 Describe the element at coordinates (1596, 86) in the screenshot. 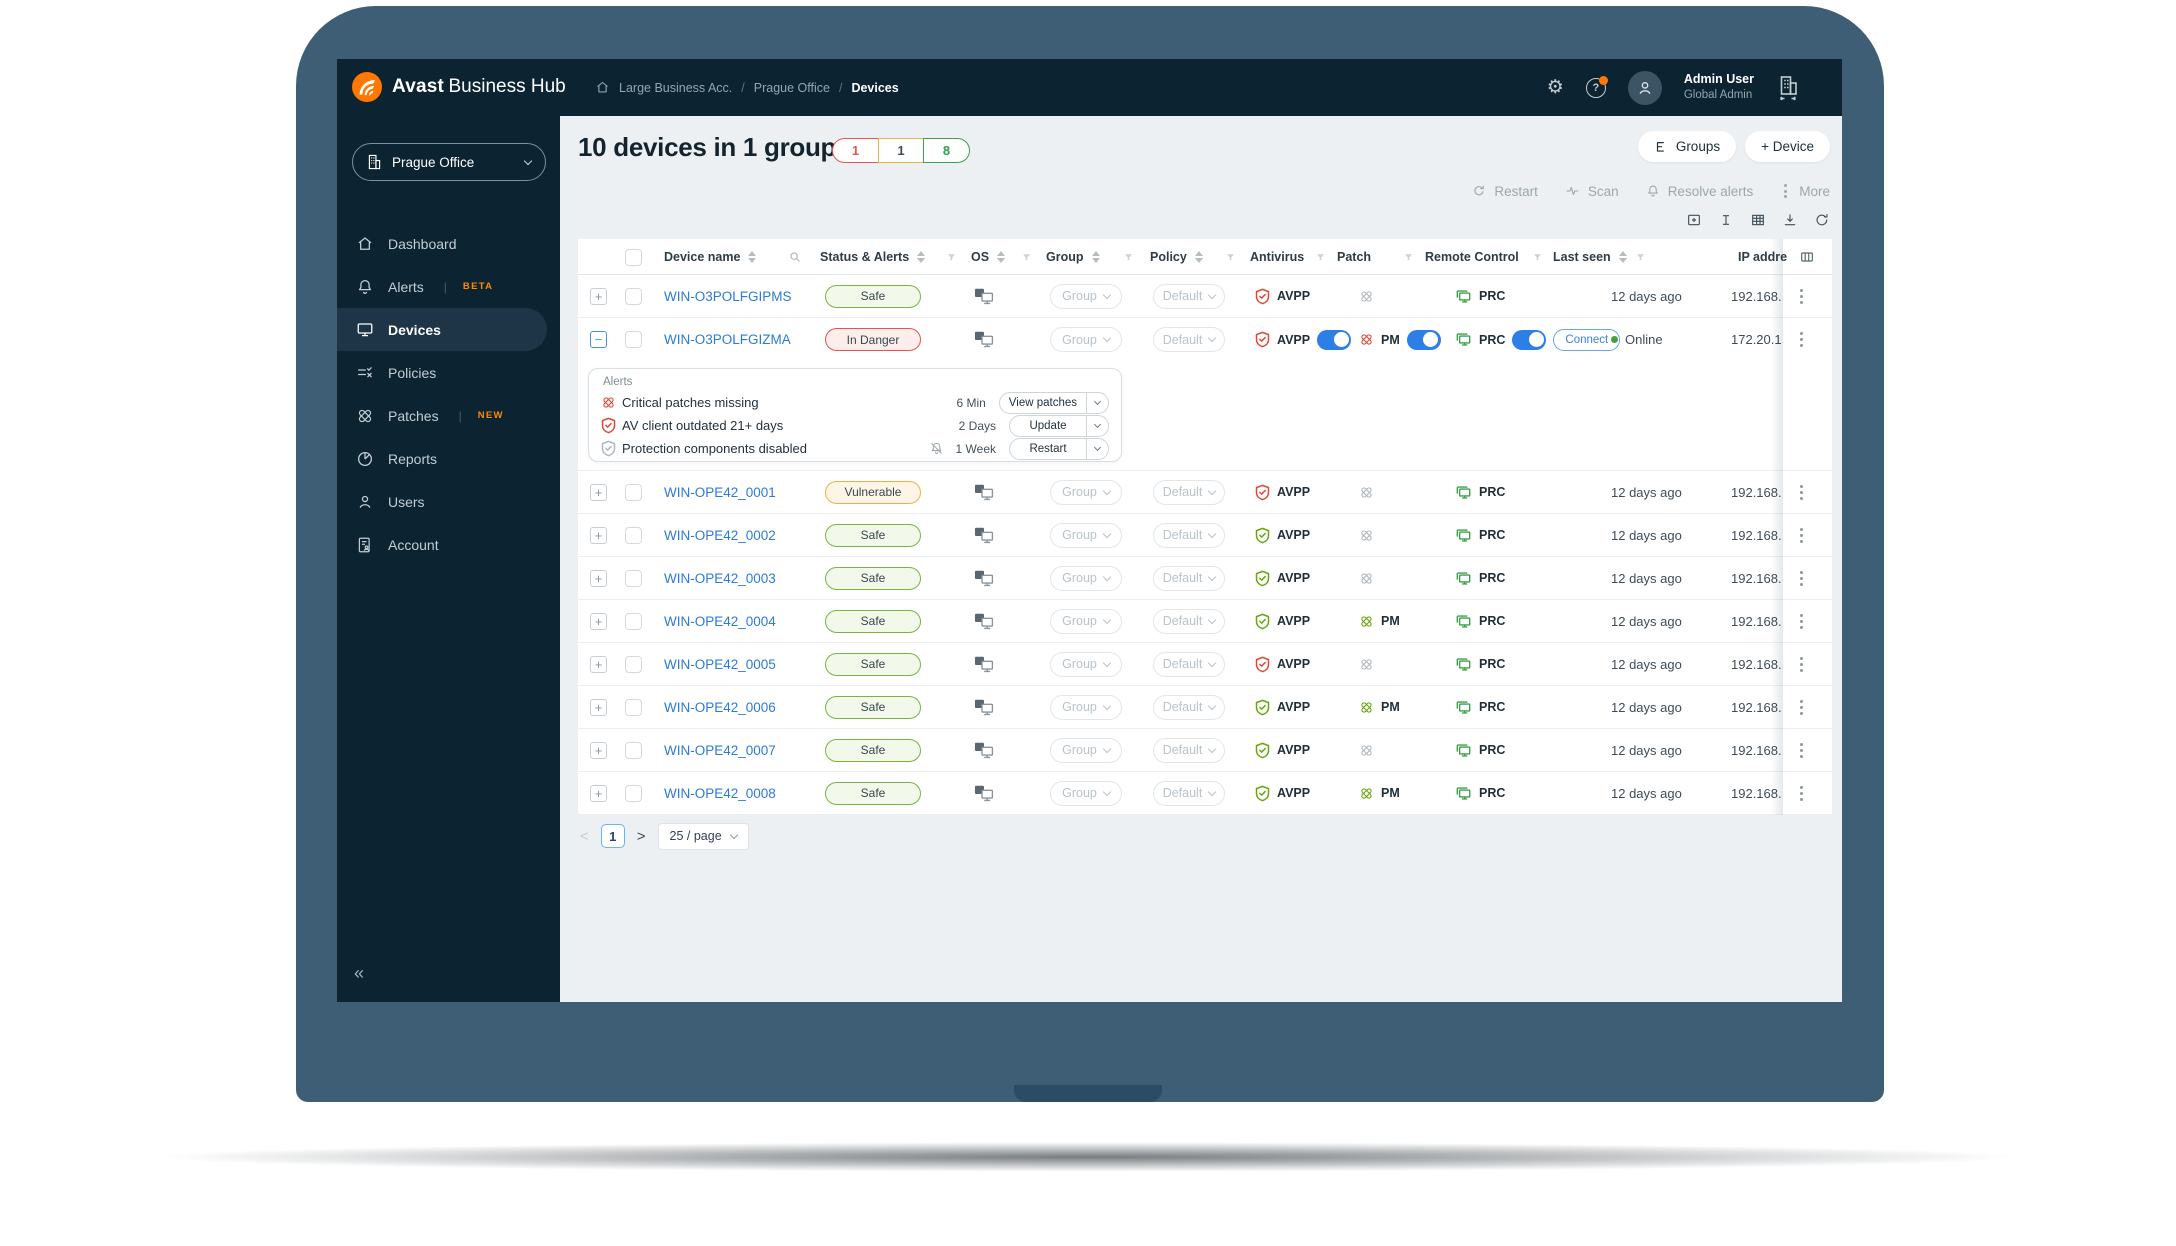

I see `help-icon: ?` at that location.